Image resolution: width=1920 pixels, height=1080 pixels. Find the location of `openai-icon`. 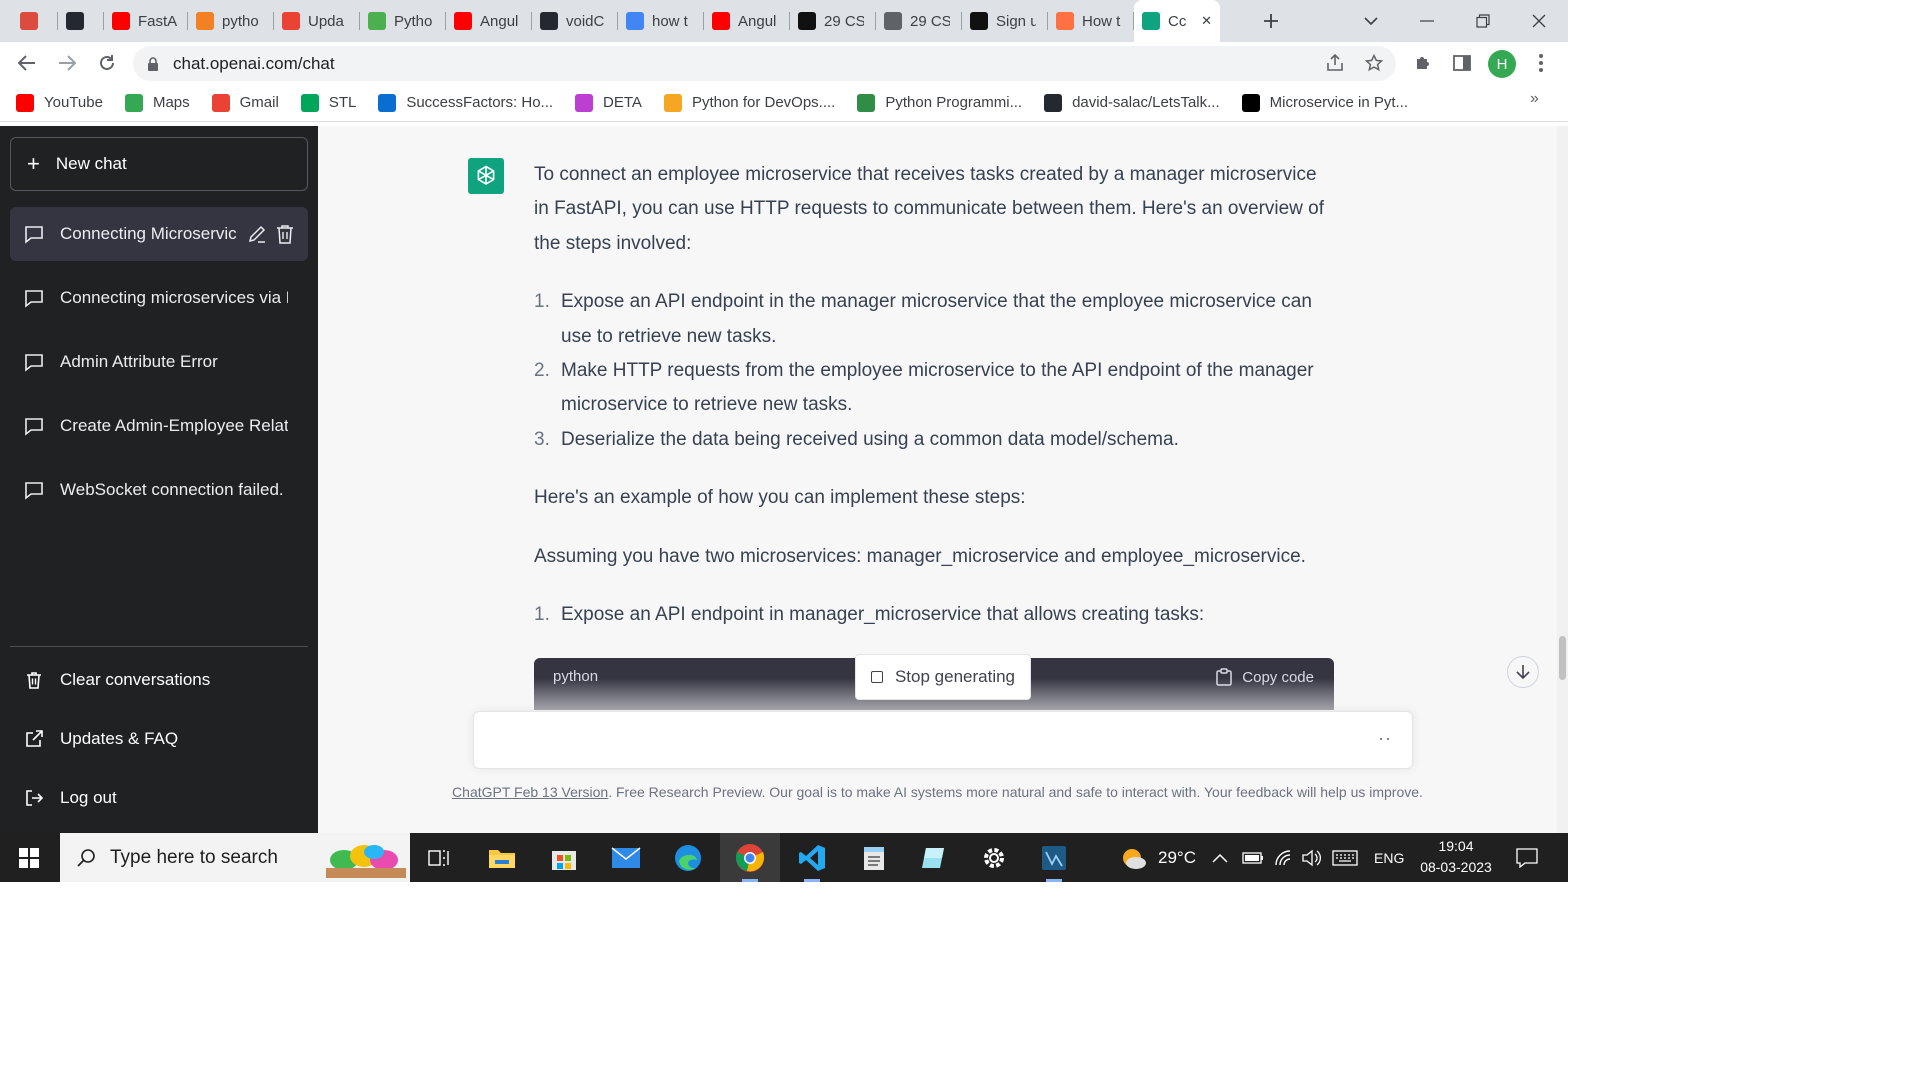

openai-icon is located at coordinates (486, 175).